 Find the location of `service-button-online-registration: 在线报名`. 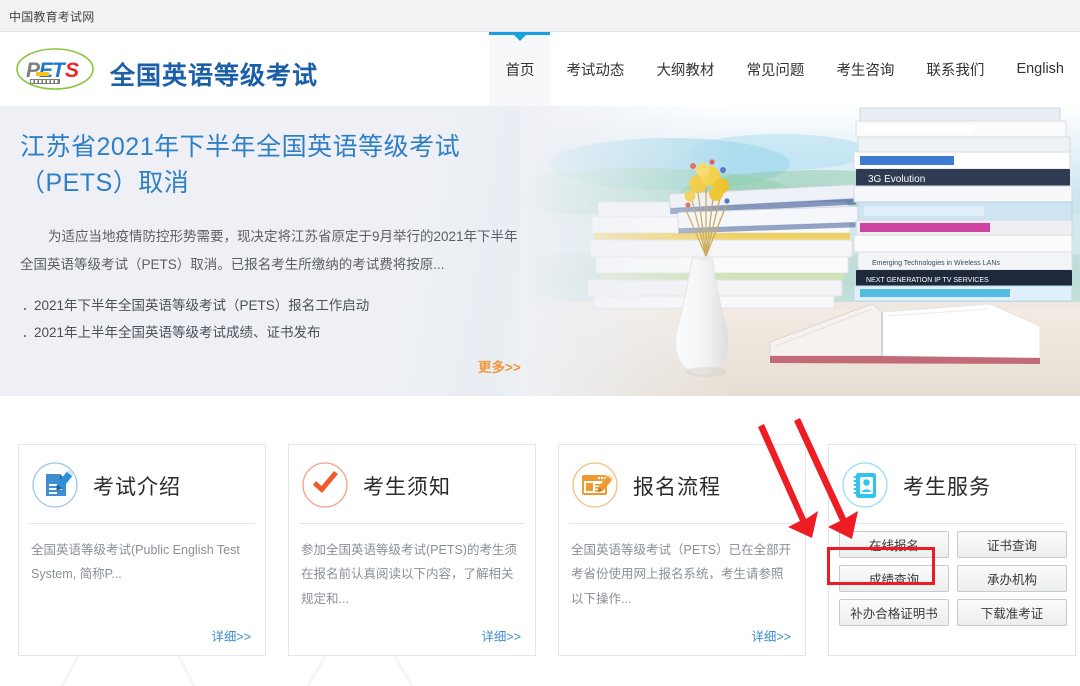

service-button-online-registration: 在线报名 is located at coordinates (894, 544).